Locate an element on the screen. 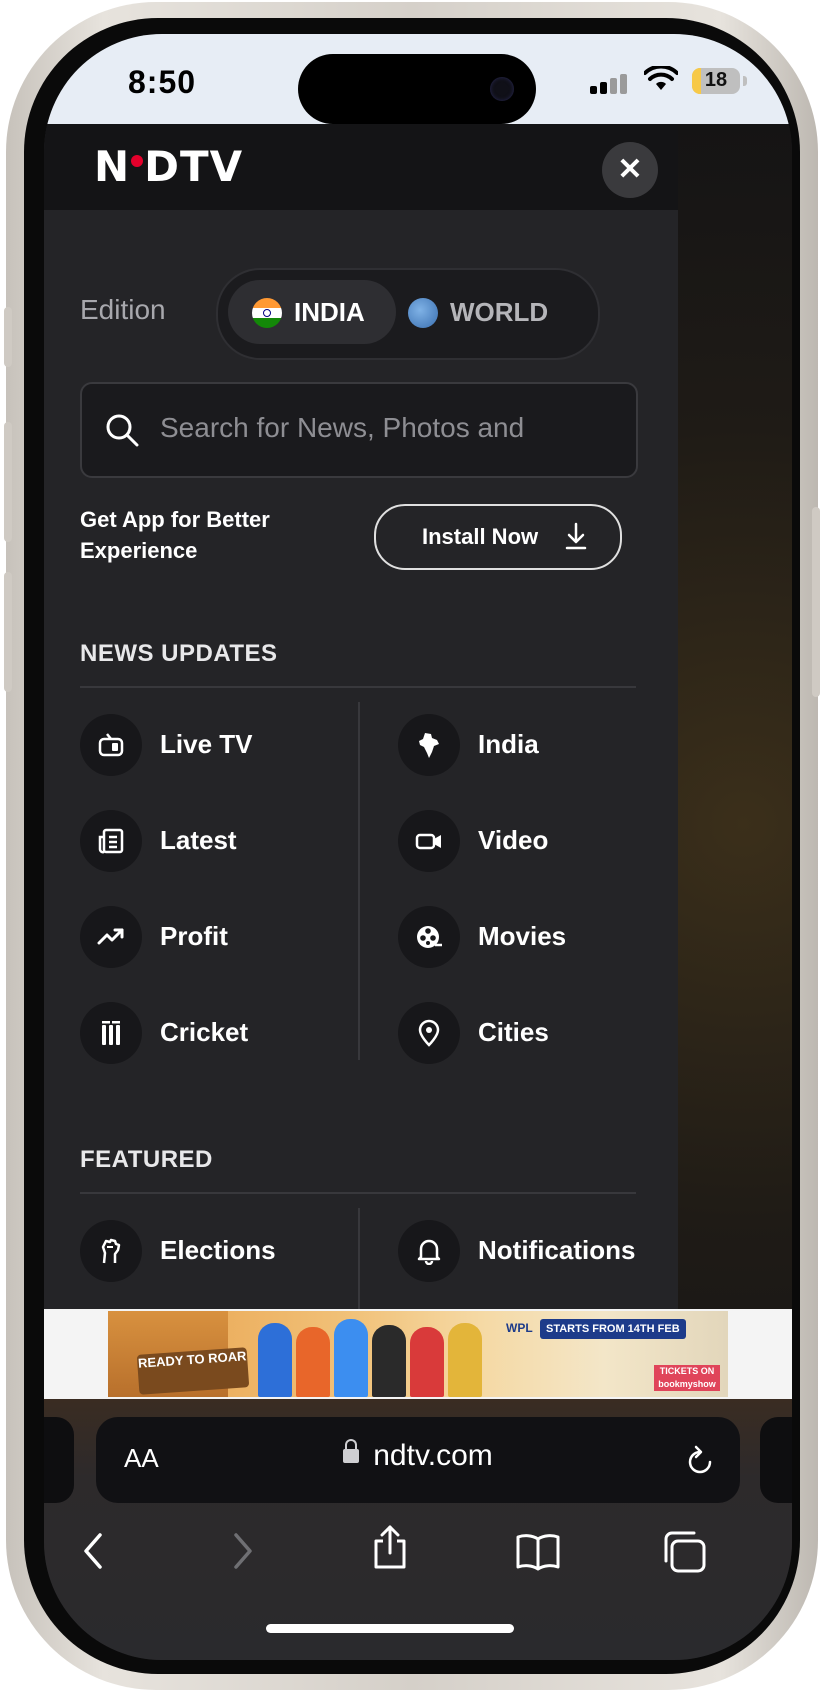  cricket-stumps-icon is located at coordinates (111, 1033).